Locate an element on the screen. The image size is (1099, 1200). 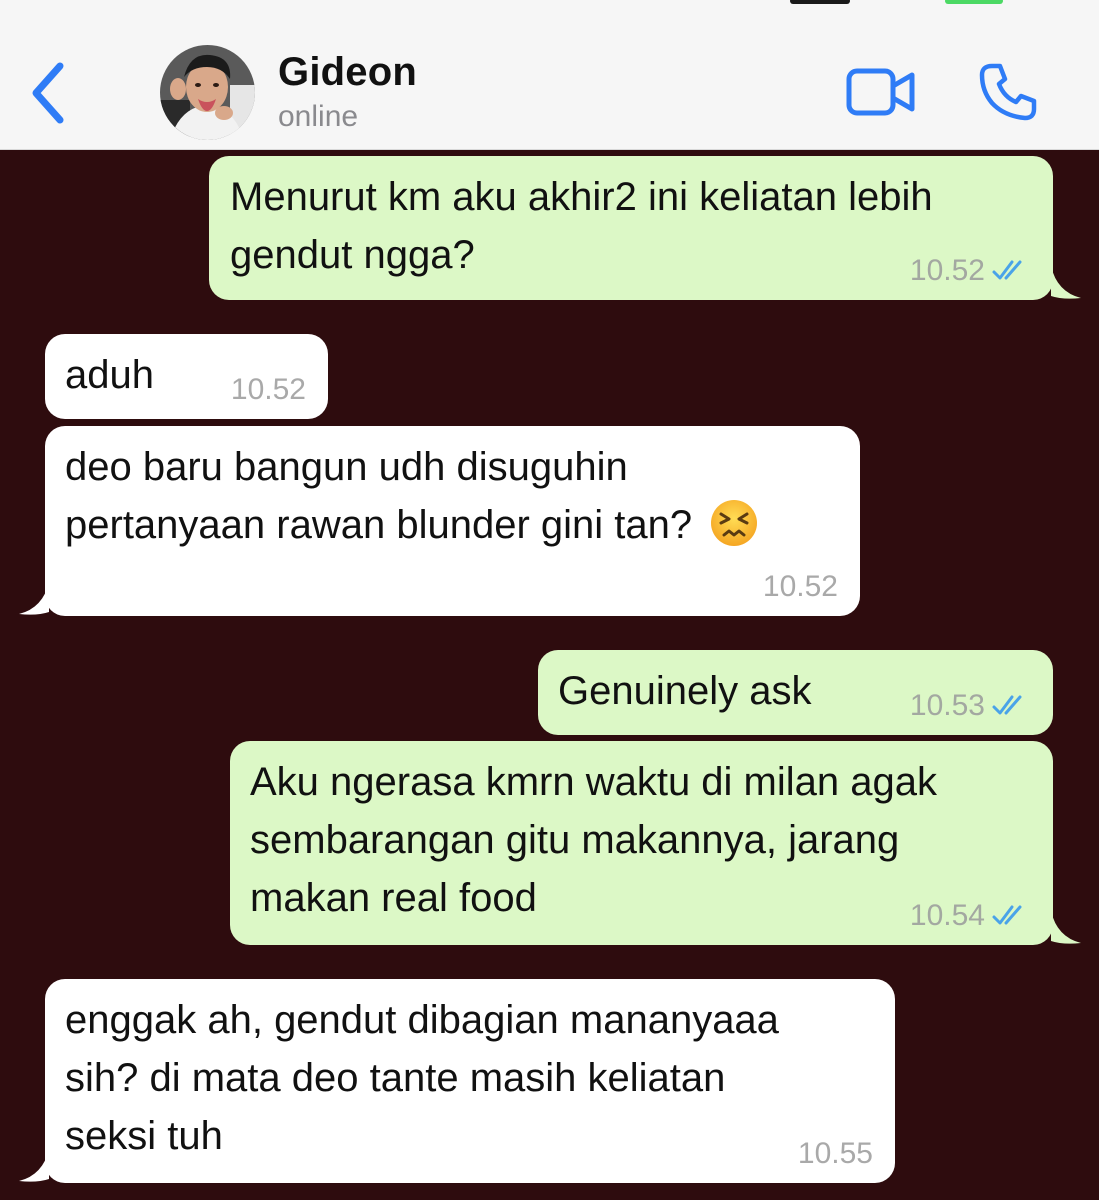
message-time: 10.55 is located at coordinates (835, 1153).